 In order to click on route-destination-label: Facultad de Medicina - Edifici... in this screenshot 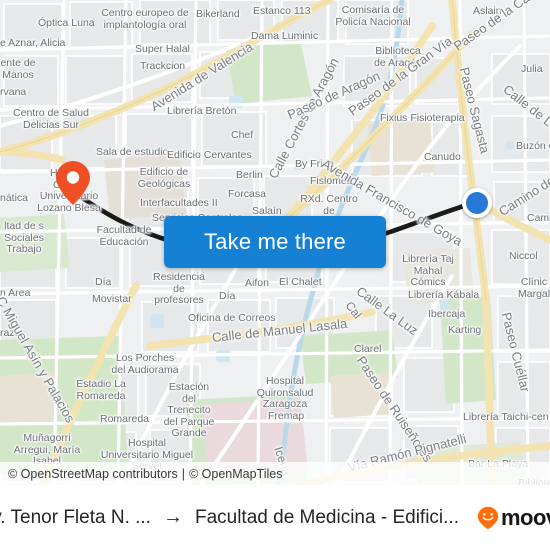, I will do `click(326, 517)`.